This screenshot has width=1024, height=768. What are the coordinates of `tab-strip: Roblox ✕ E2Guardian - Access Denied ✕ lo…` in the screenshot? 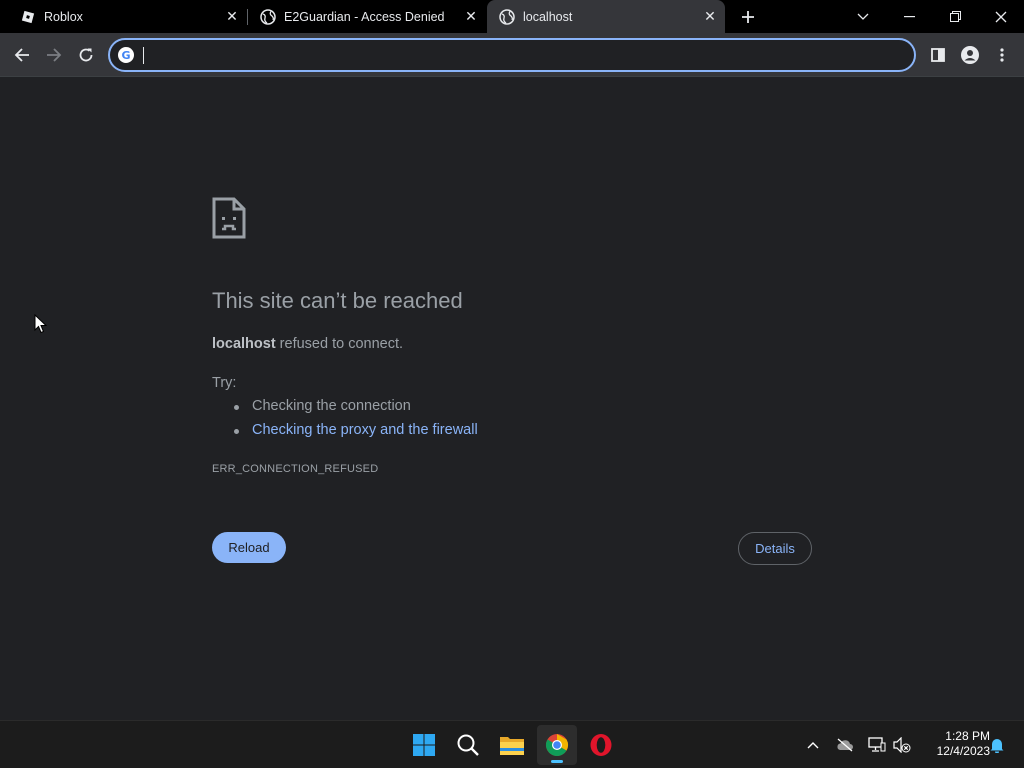 It's located at (512, 16).